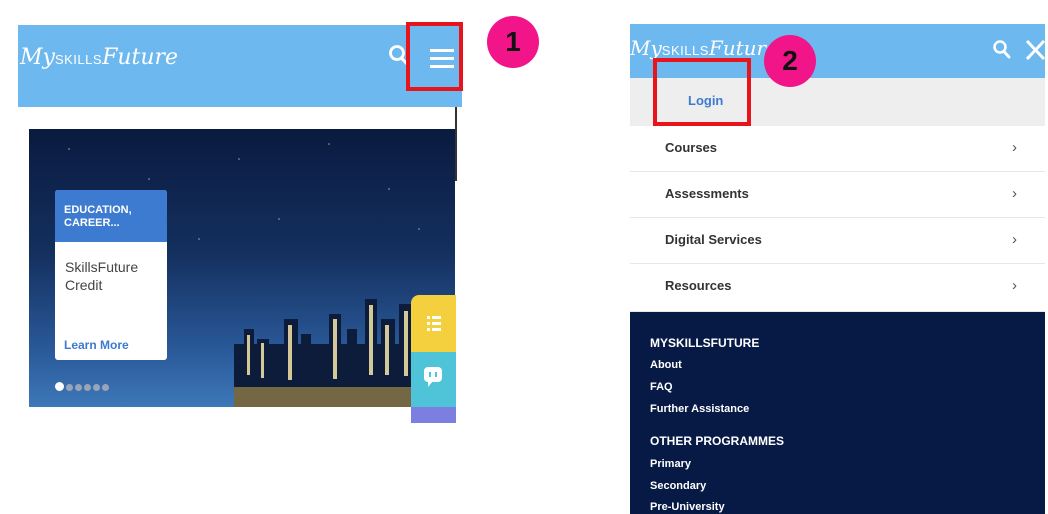 The image size is (1048, 514). Describe the element at coordinates (687, 507) in the screenshot. I see `footer-link-pre-university: Pre-University` at that location.